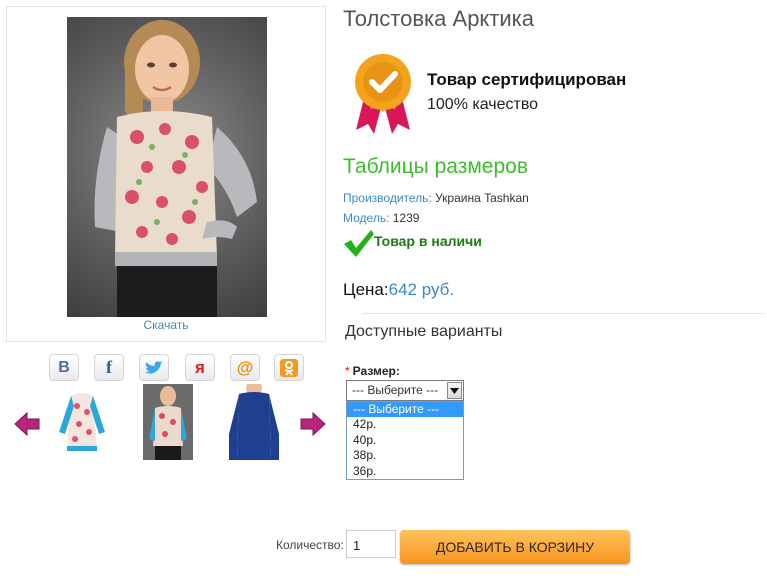 This screenshot has width=767, height=579. What do you see at coordinates (480, 198) in the screenshot?
I see `manufacturer-value: Украина Tashkan` at bounding box center [480, 198].